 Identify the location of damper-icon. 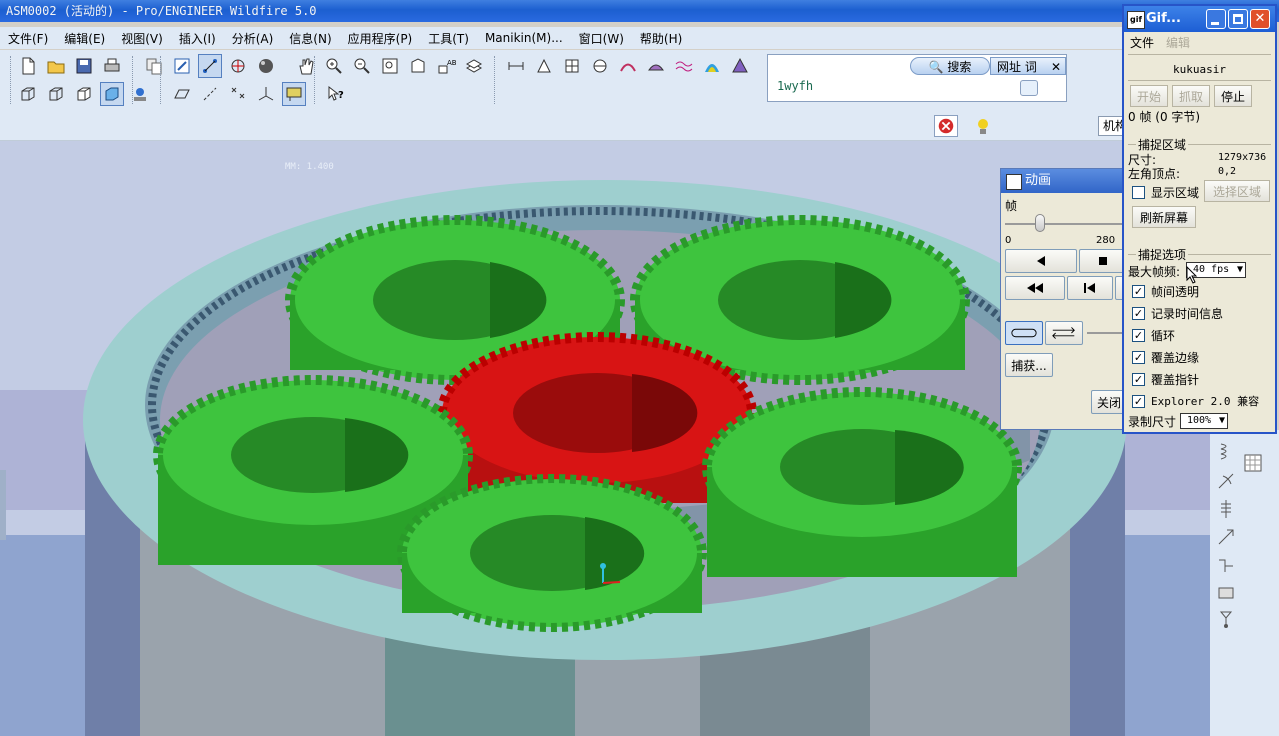
(1226, 509).